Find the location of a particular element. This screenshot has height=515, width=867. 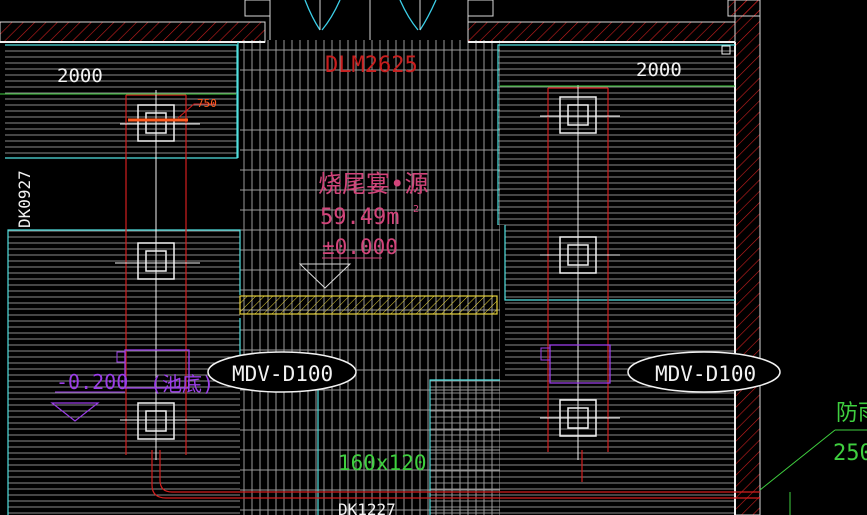

room-area: 59.49m is located at coordinates (359, 217).